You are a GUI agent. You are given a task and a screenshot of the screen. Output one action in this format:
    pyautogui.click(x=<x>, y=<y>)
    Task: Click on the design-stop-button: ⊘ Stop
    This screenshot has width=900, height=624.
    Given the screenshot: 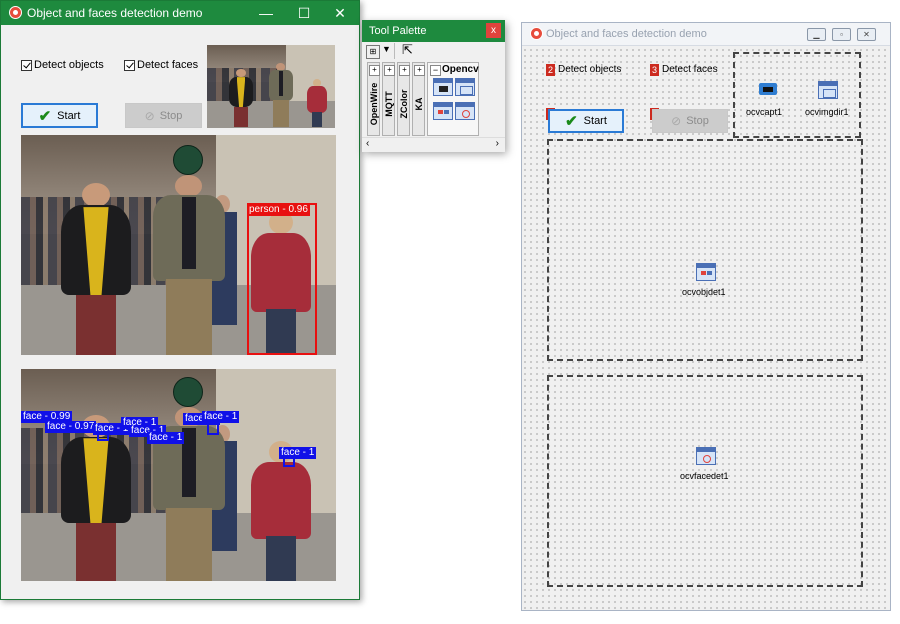 What is the action you would take?
    pyautogui.click(x=690, y=121)
    